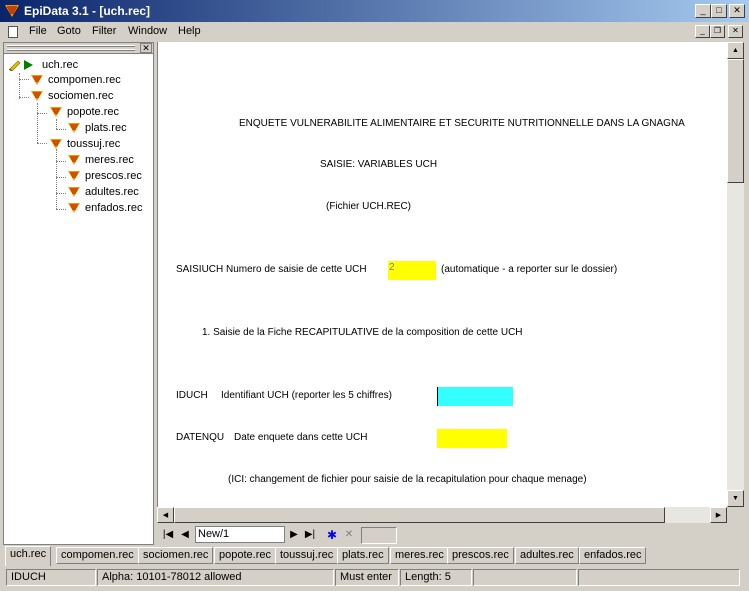  Describe the element at coordinates (472, 438) in the screenshot. I see `datenqu-field` at that location.